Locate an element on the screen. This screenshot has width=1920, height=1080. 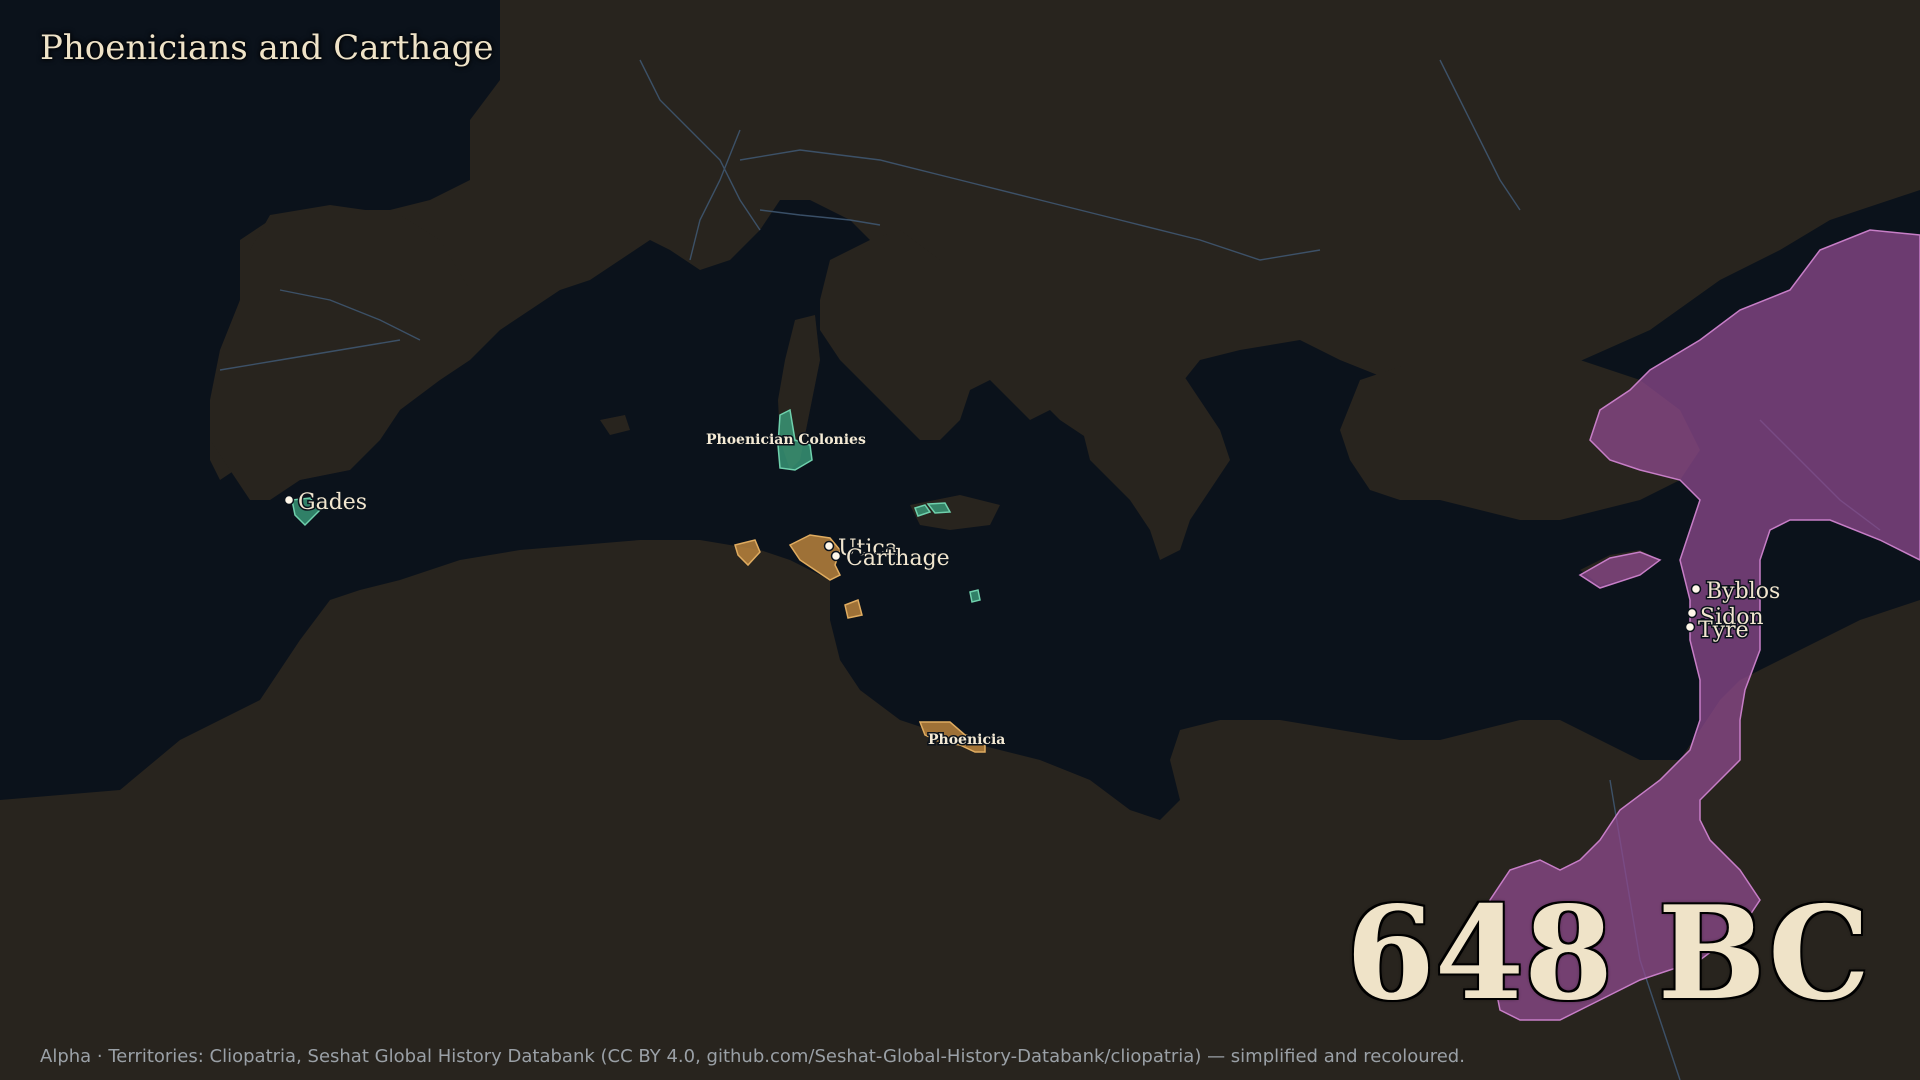
city-dot-utica is located at coordinates (829, 546).